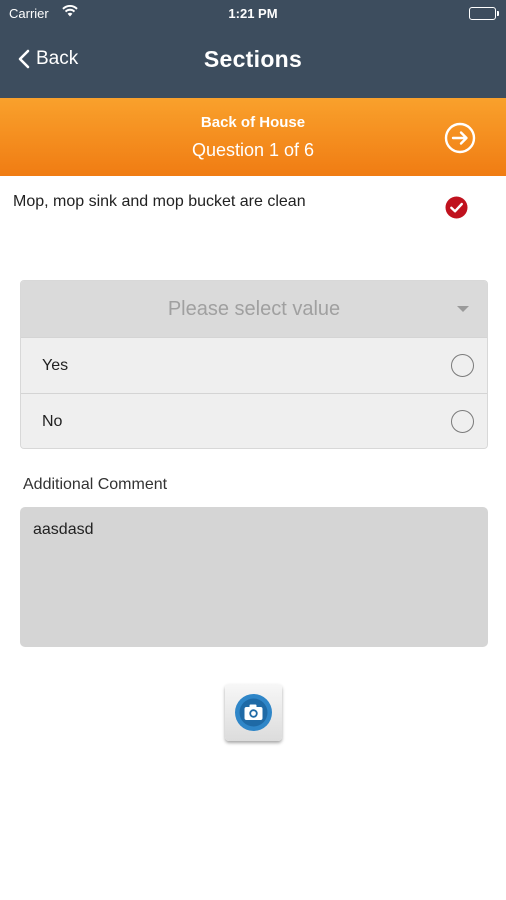 The height and width of the screenshot is (900, 506). Describe the element at coordinates (253, 122) in the screenshot. I see `section-name: Back of House` at that location.